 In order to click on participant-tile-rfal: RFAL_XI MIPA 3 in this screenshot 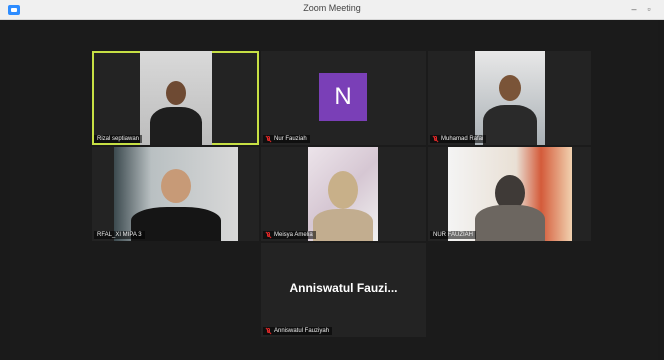, I will do `click(175, 194)`.